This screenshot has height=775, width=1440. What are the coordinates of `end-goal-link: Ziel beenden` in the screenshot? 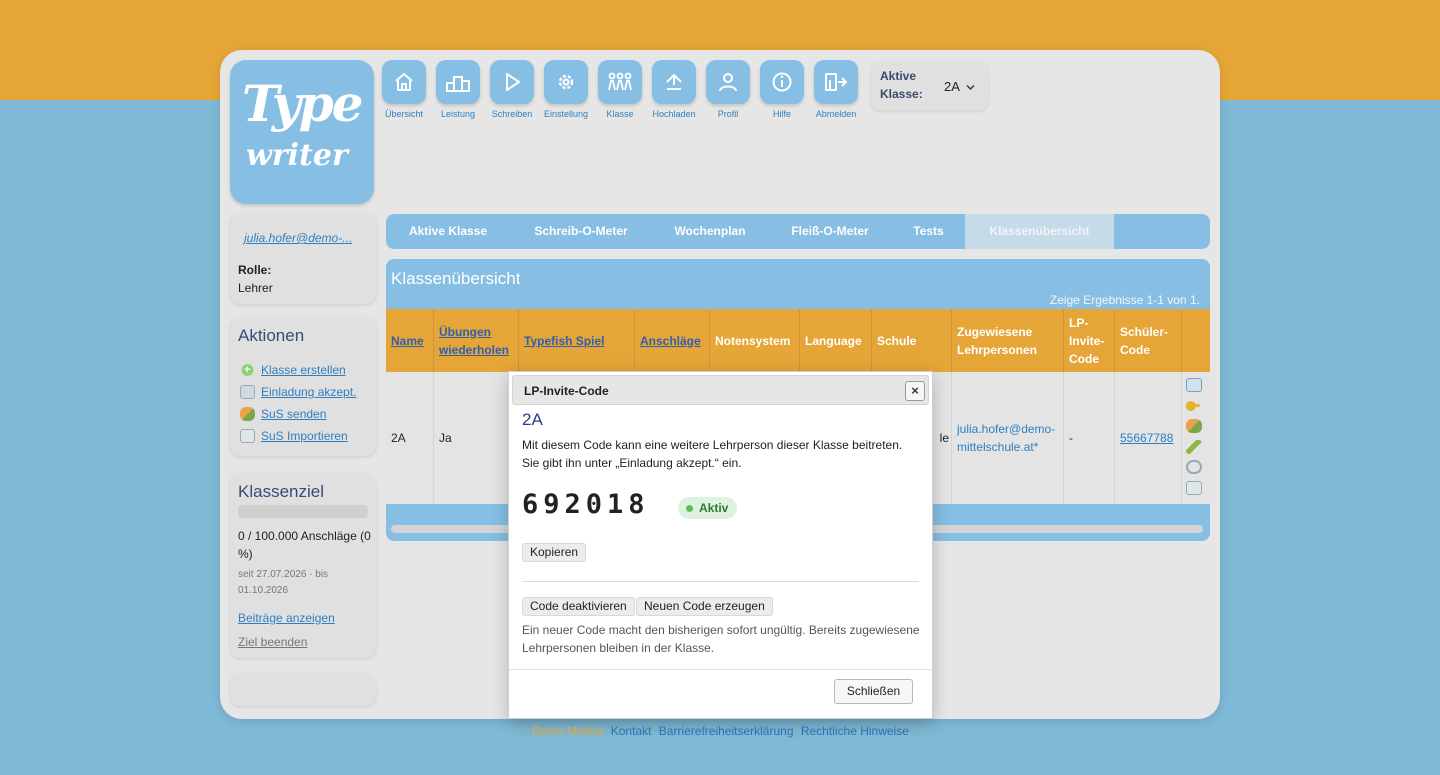 It's located at (272, 642).